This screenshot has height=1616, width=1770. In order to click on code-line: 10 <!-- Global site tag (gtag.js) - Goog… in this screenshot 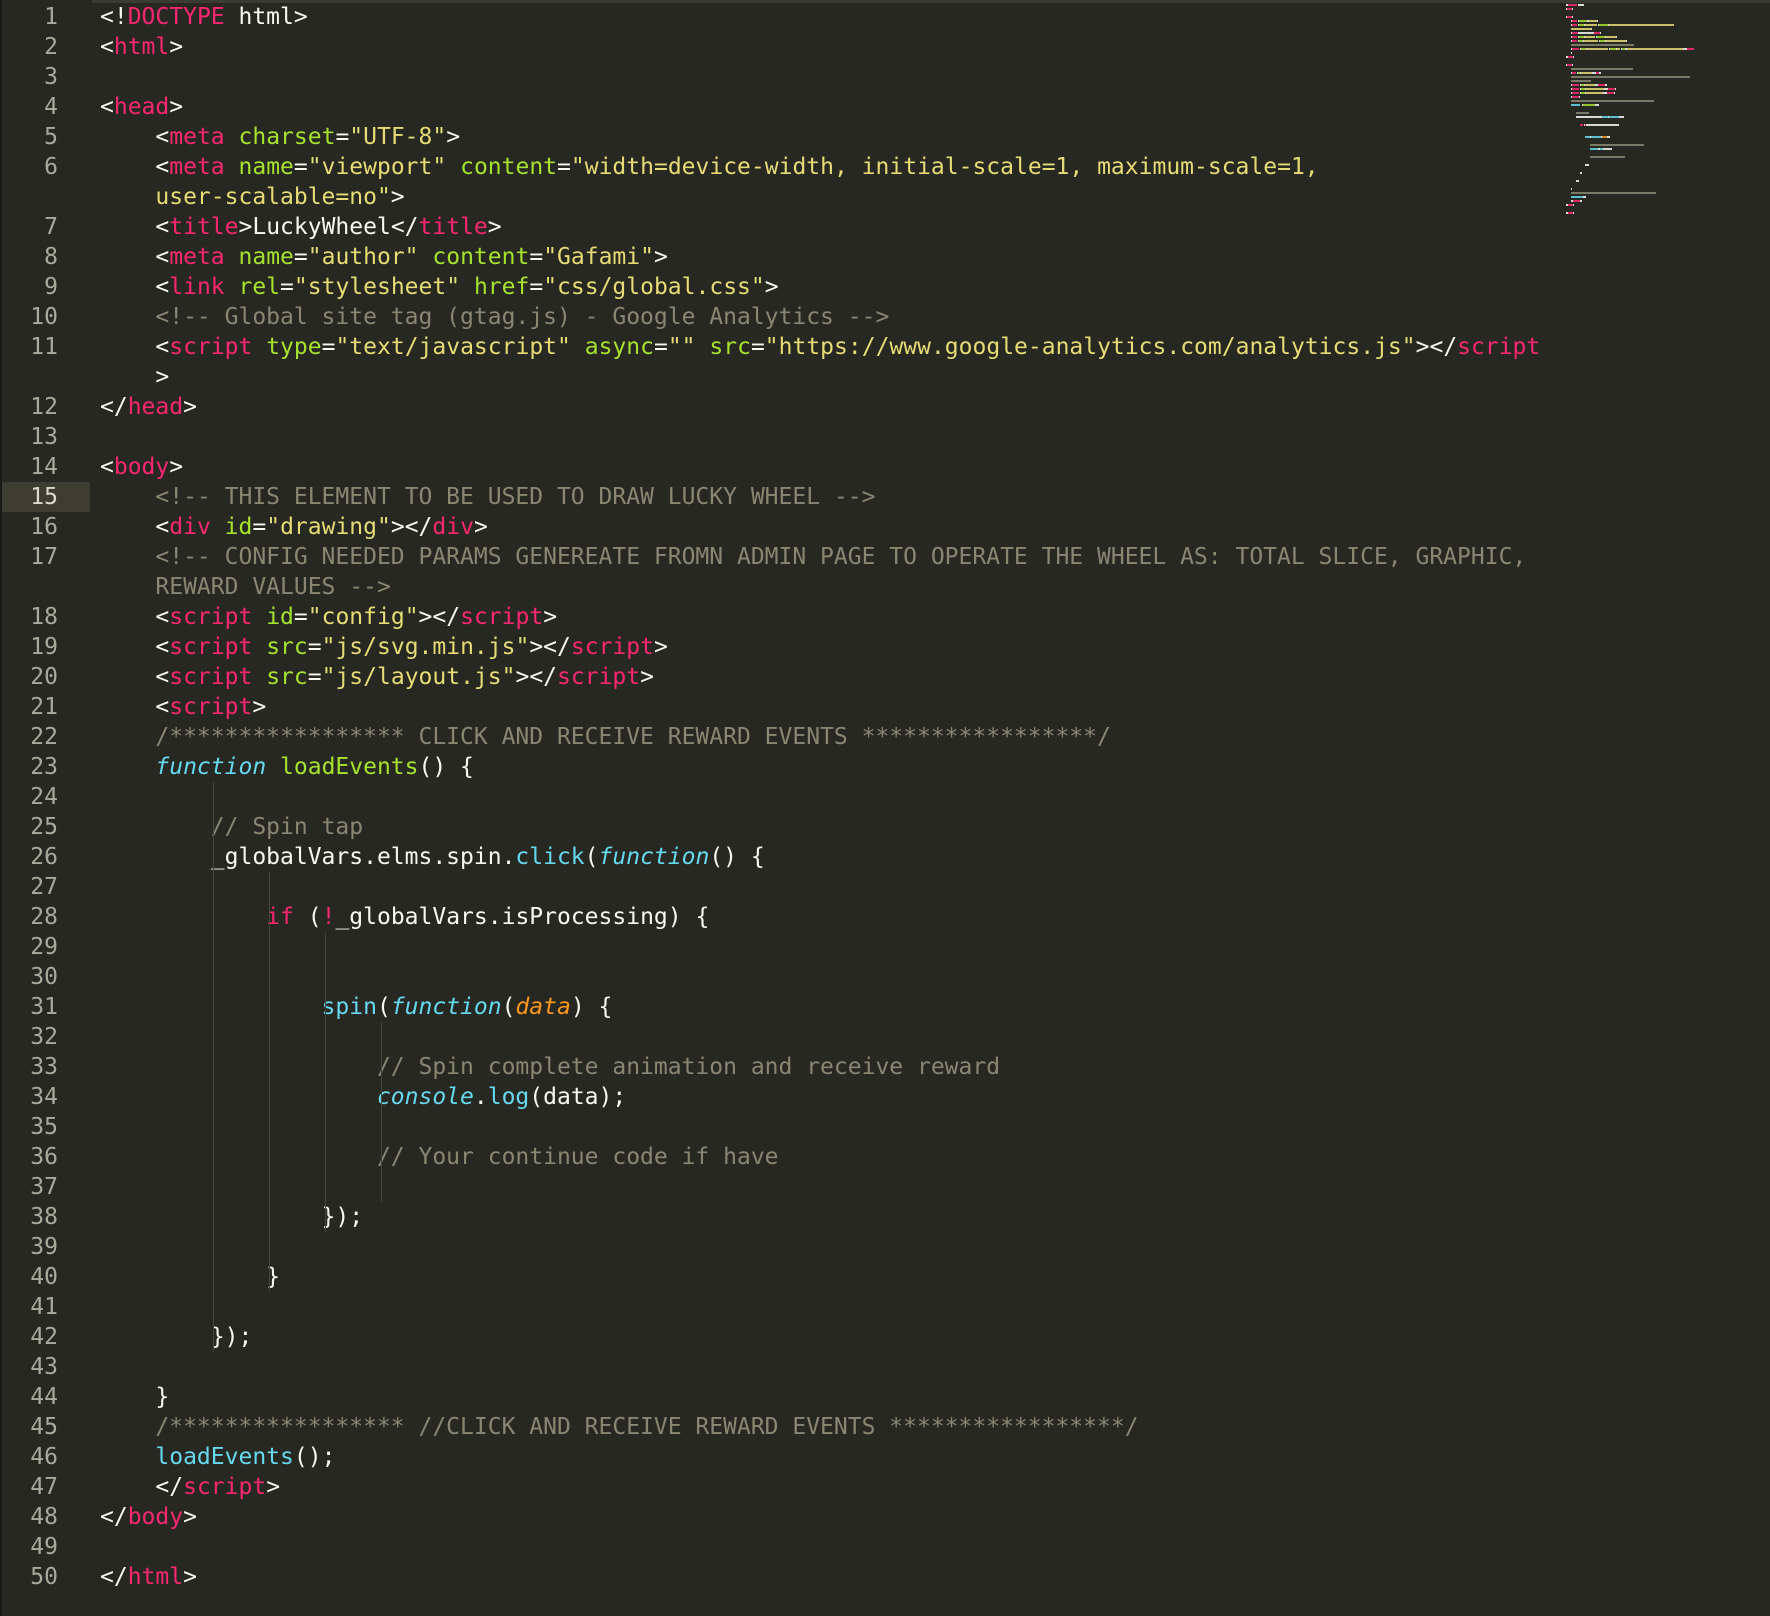, I will do `click(780, 317)`.